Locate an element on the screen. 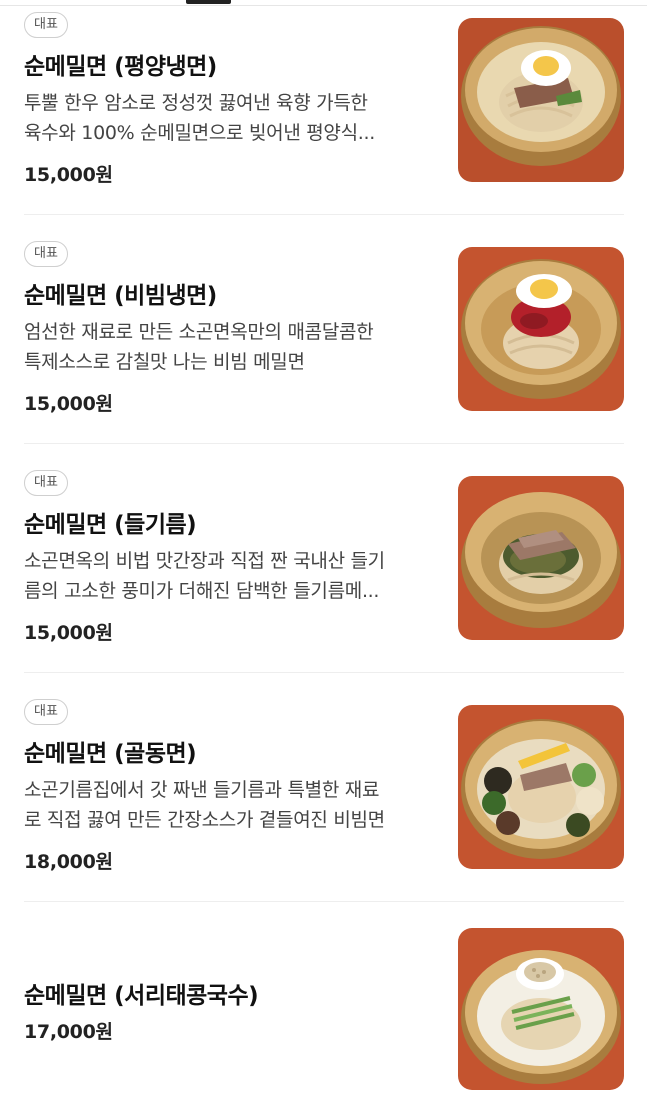 The image size is (647, 1105). menu-item-price: 18,000원 is located at coordinates (68, 862).